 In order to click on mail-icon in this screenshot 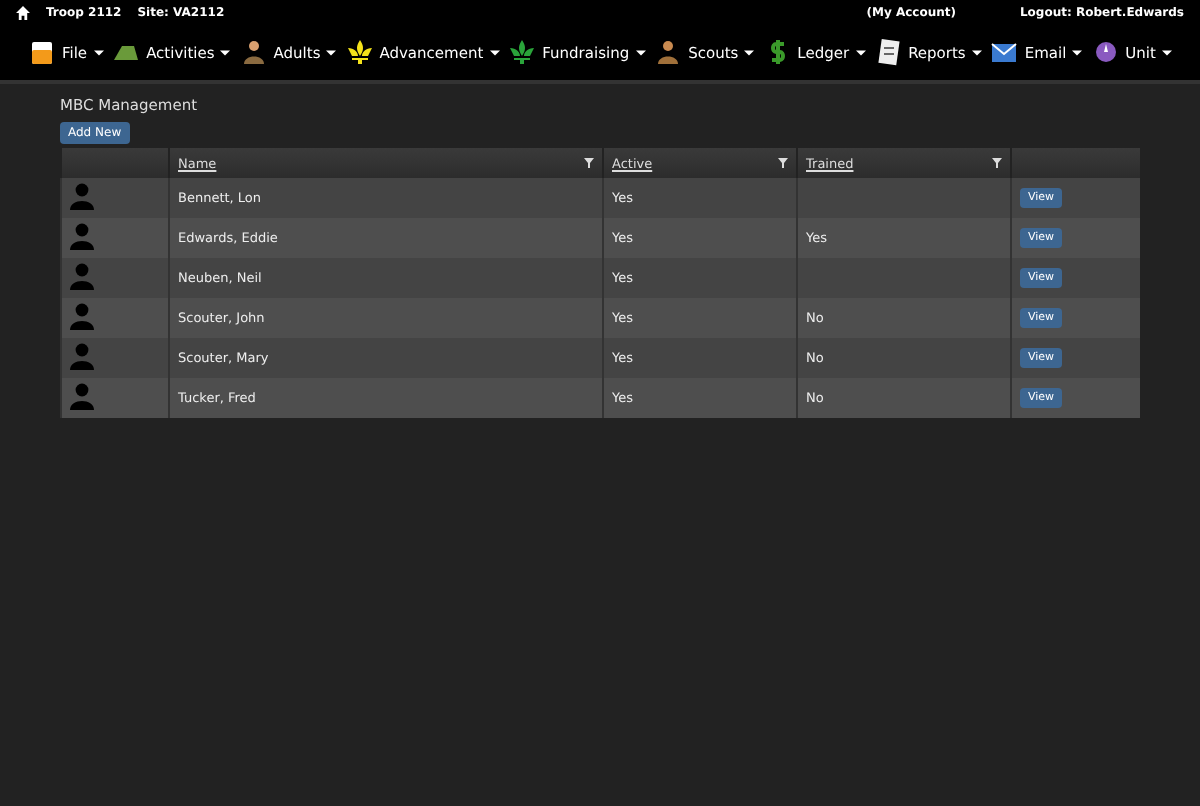, I will do `click(1004, 52)`.